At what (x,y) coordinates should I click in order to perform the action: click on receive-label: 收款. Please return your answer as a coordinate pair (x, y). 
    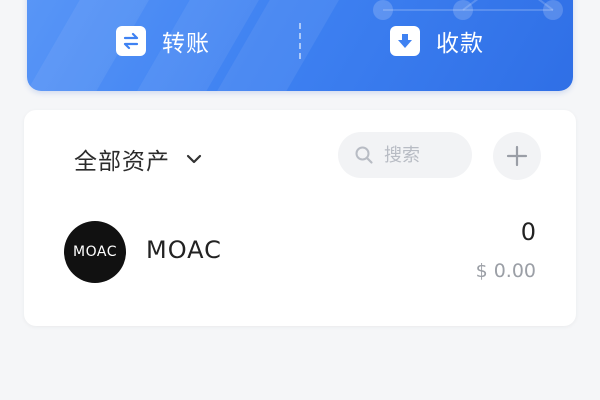
    Looking at the image, I should click on (460, 44).